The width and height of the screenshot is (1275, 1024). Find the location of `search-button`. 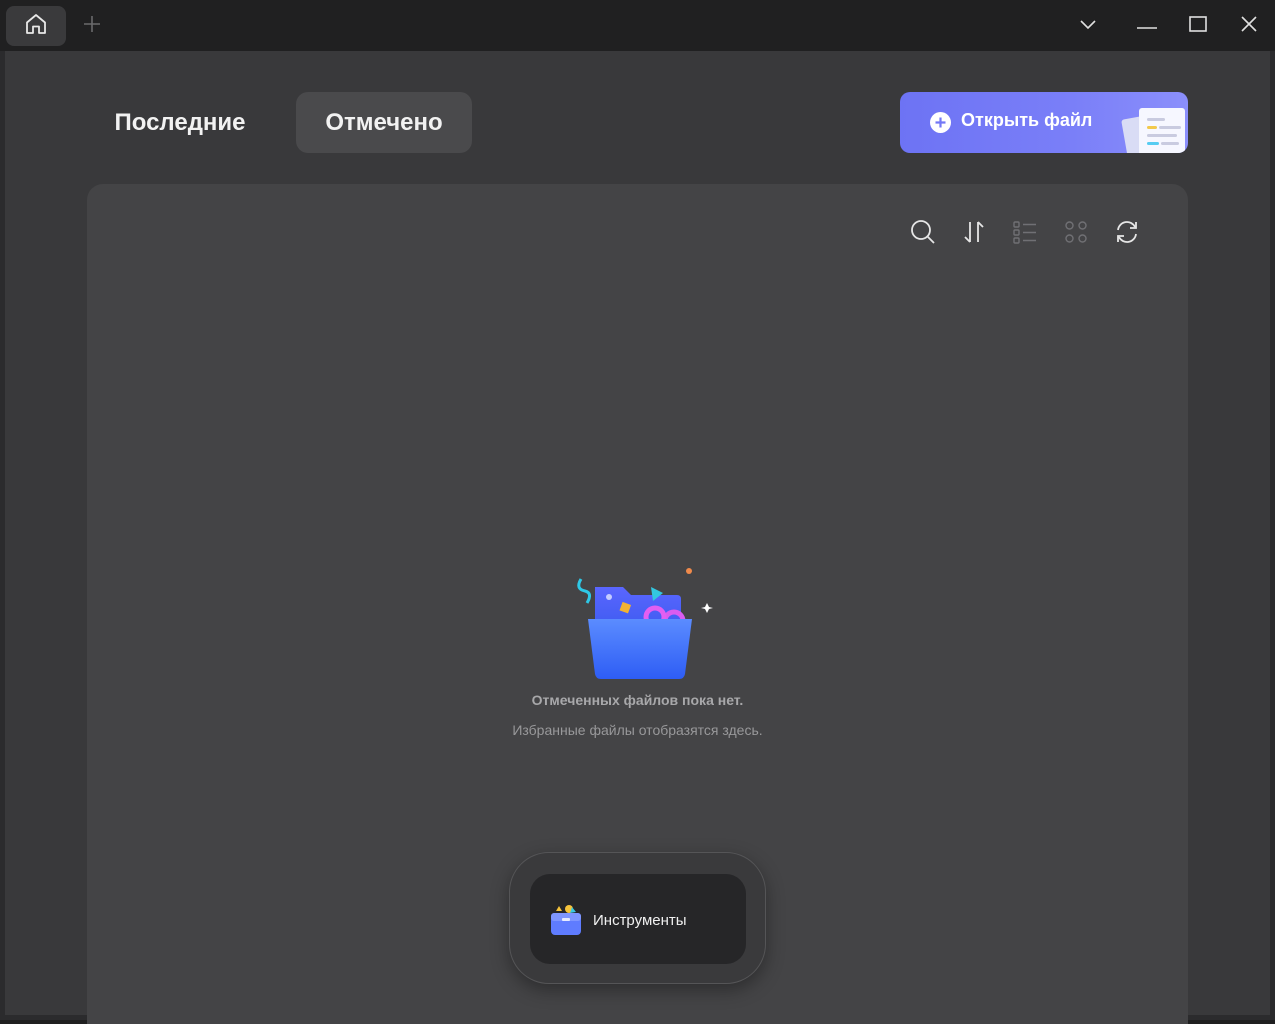

search-button is located at coordinates (923, 234).